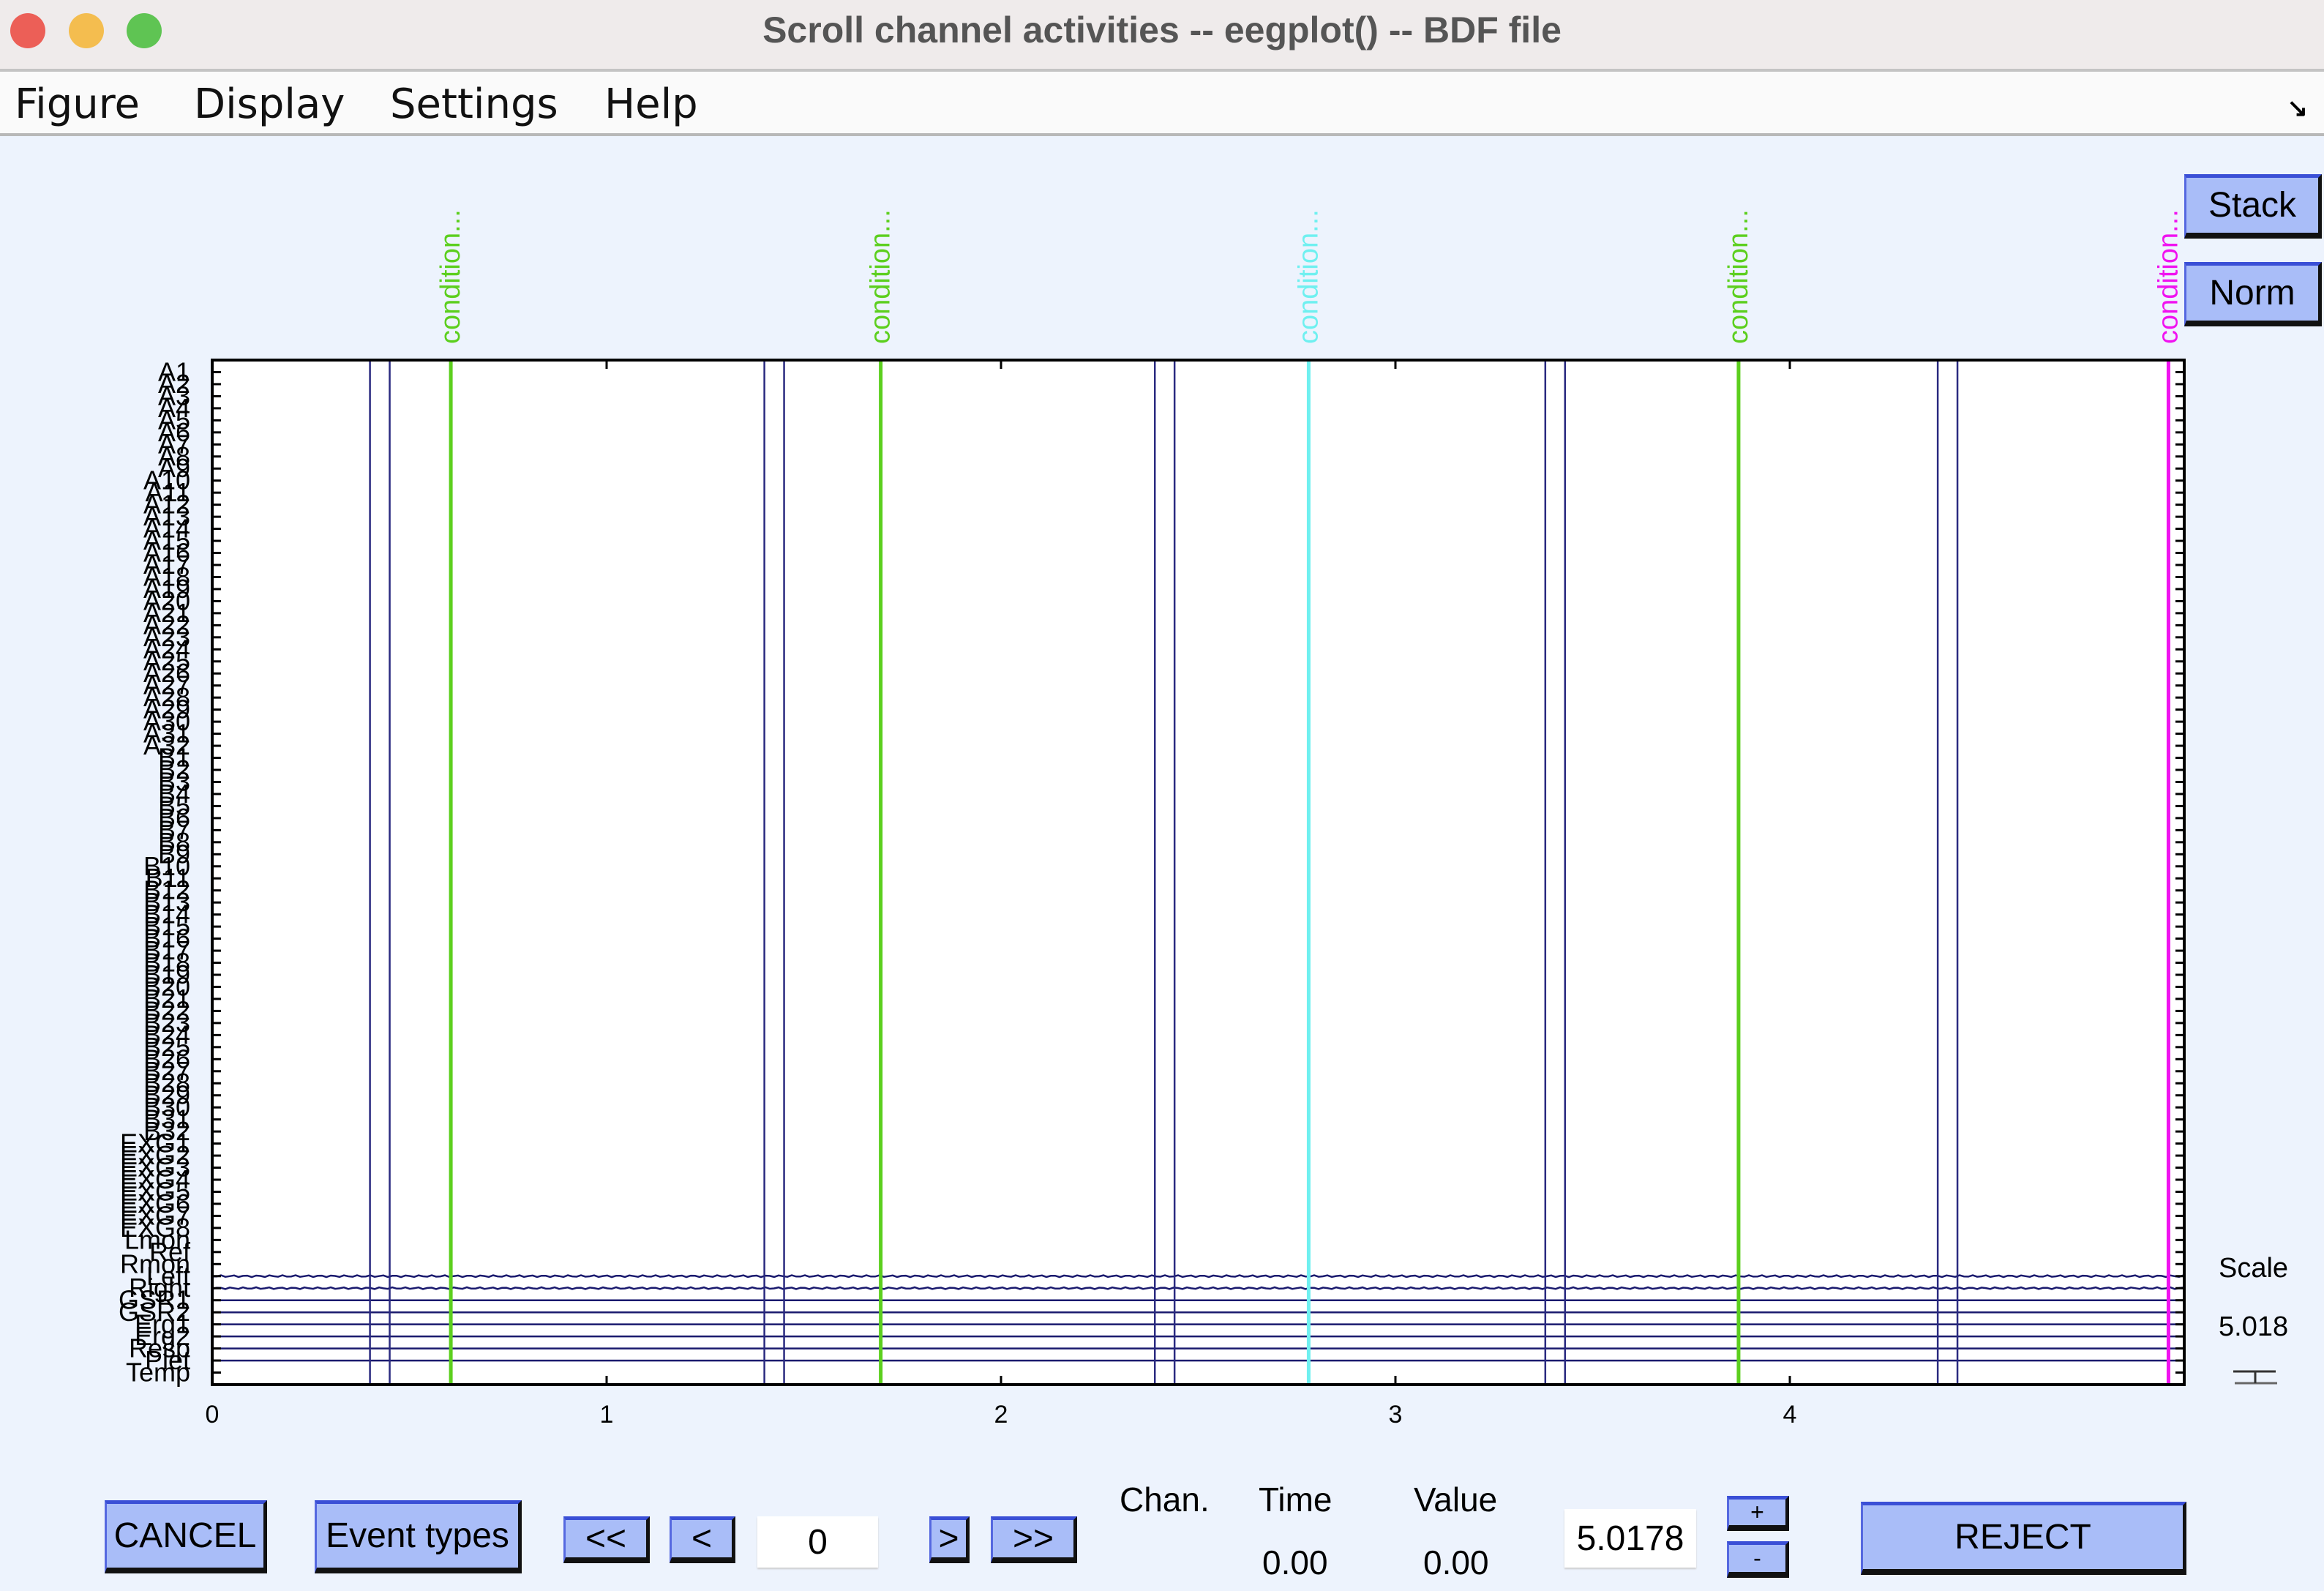  Describe the element at coordinates (2254, 1326) in the screenshot. I see `scale-value: 5.018` at that location.